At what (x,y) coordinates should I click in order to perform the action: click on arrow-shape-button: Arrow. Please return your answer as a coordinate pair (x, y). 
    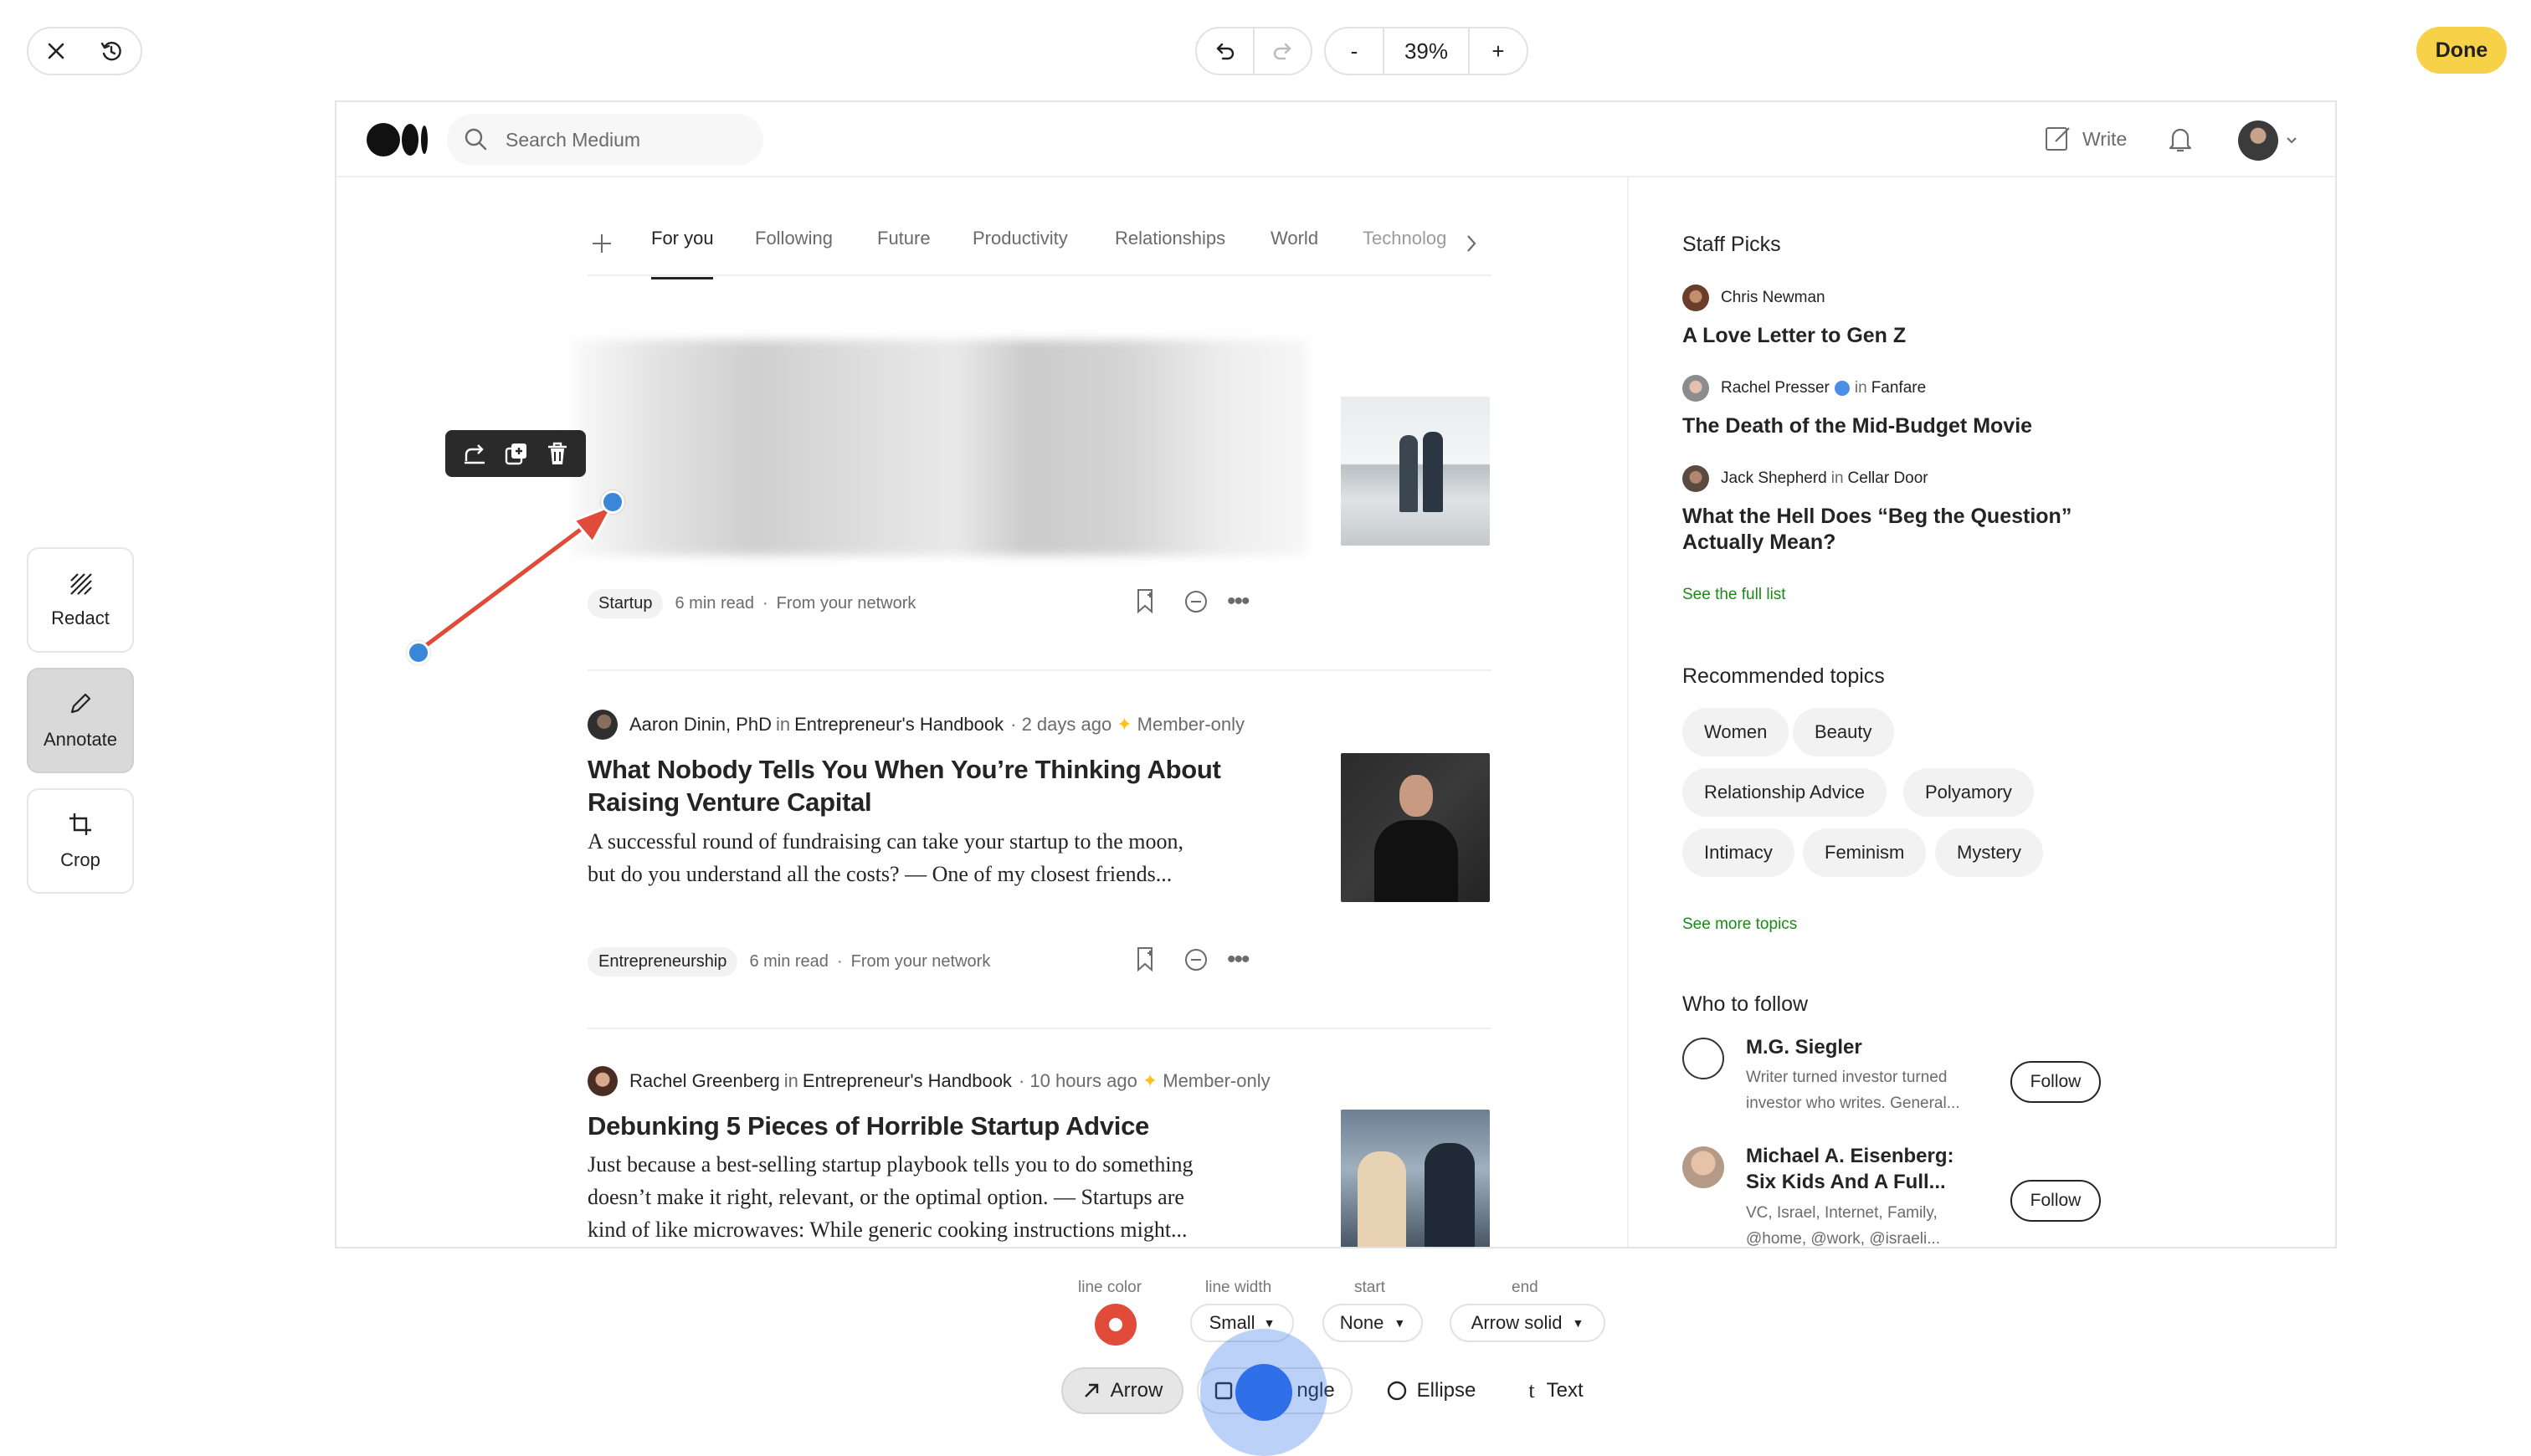
    Looking at the image, I should click on (1122, 1390).